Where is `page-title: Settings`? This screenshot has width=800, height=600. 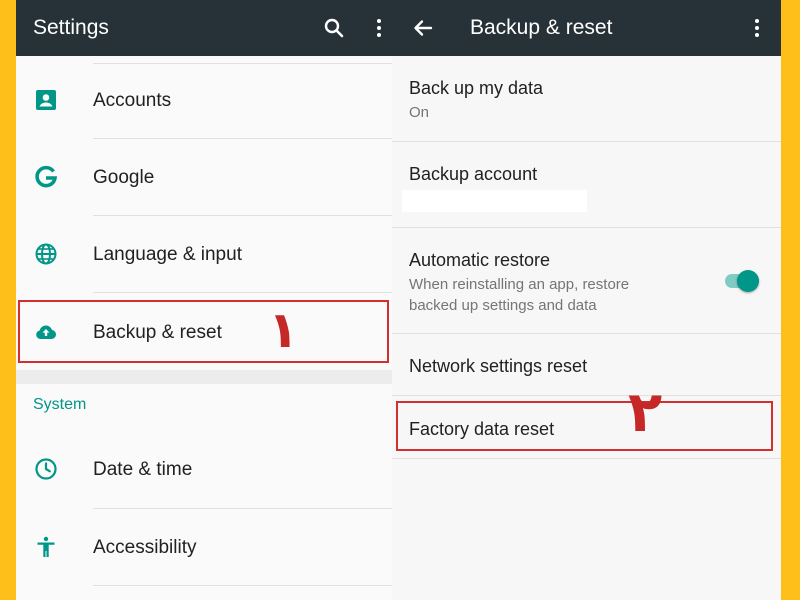
page-title: Settings is located at coordinates (71, 27).